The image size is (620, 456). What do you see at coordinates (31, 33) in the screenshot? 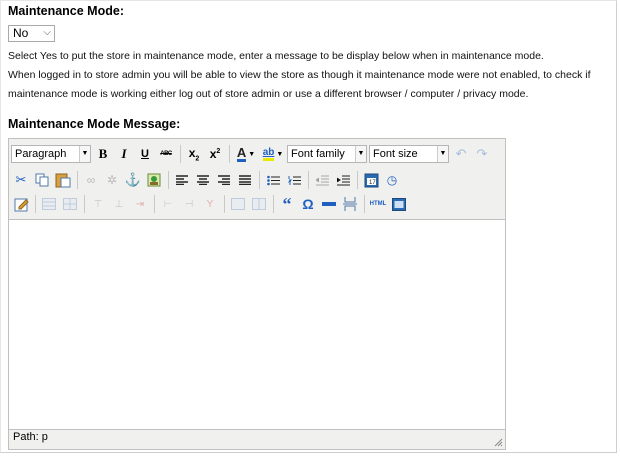
I see `maintenance-mode-select: No ⌵` at bounding box center [31, 33].